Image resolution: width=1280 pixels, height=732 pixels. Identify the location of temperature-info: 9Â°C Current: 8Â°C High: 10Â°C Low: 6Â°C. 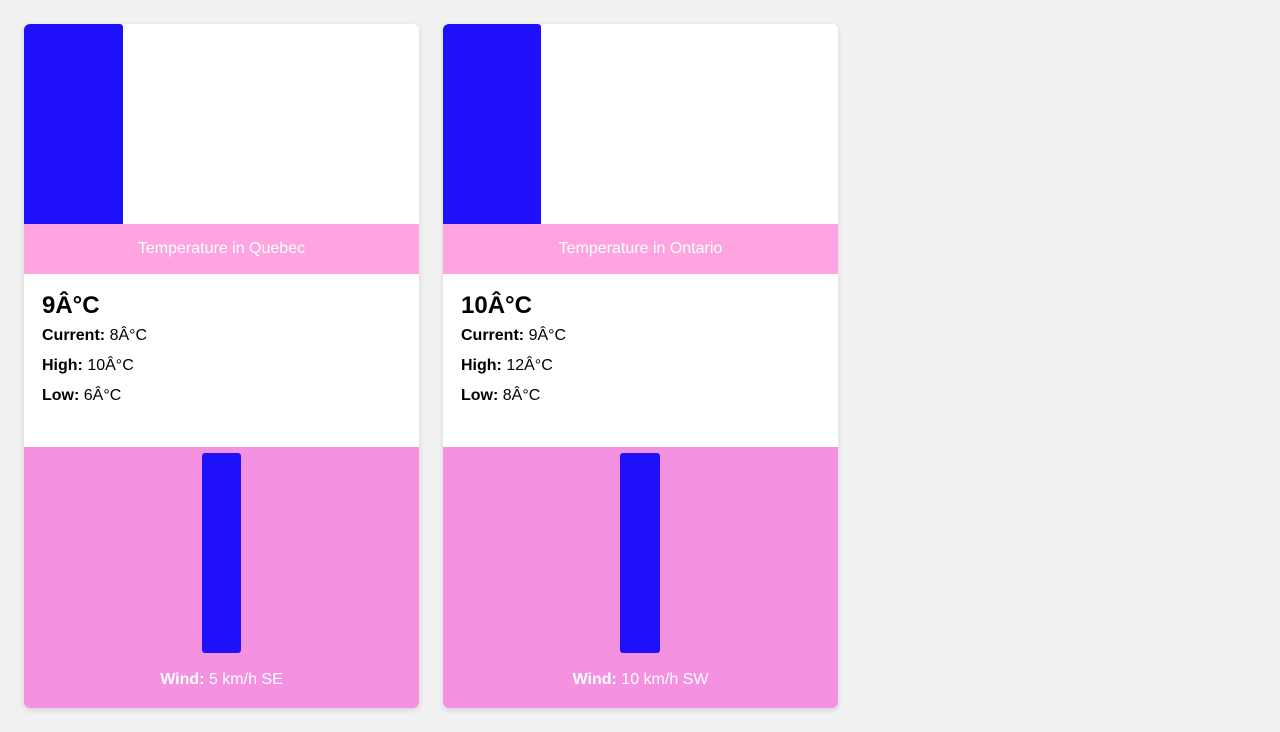
(221, 360).